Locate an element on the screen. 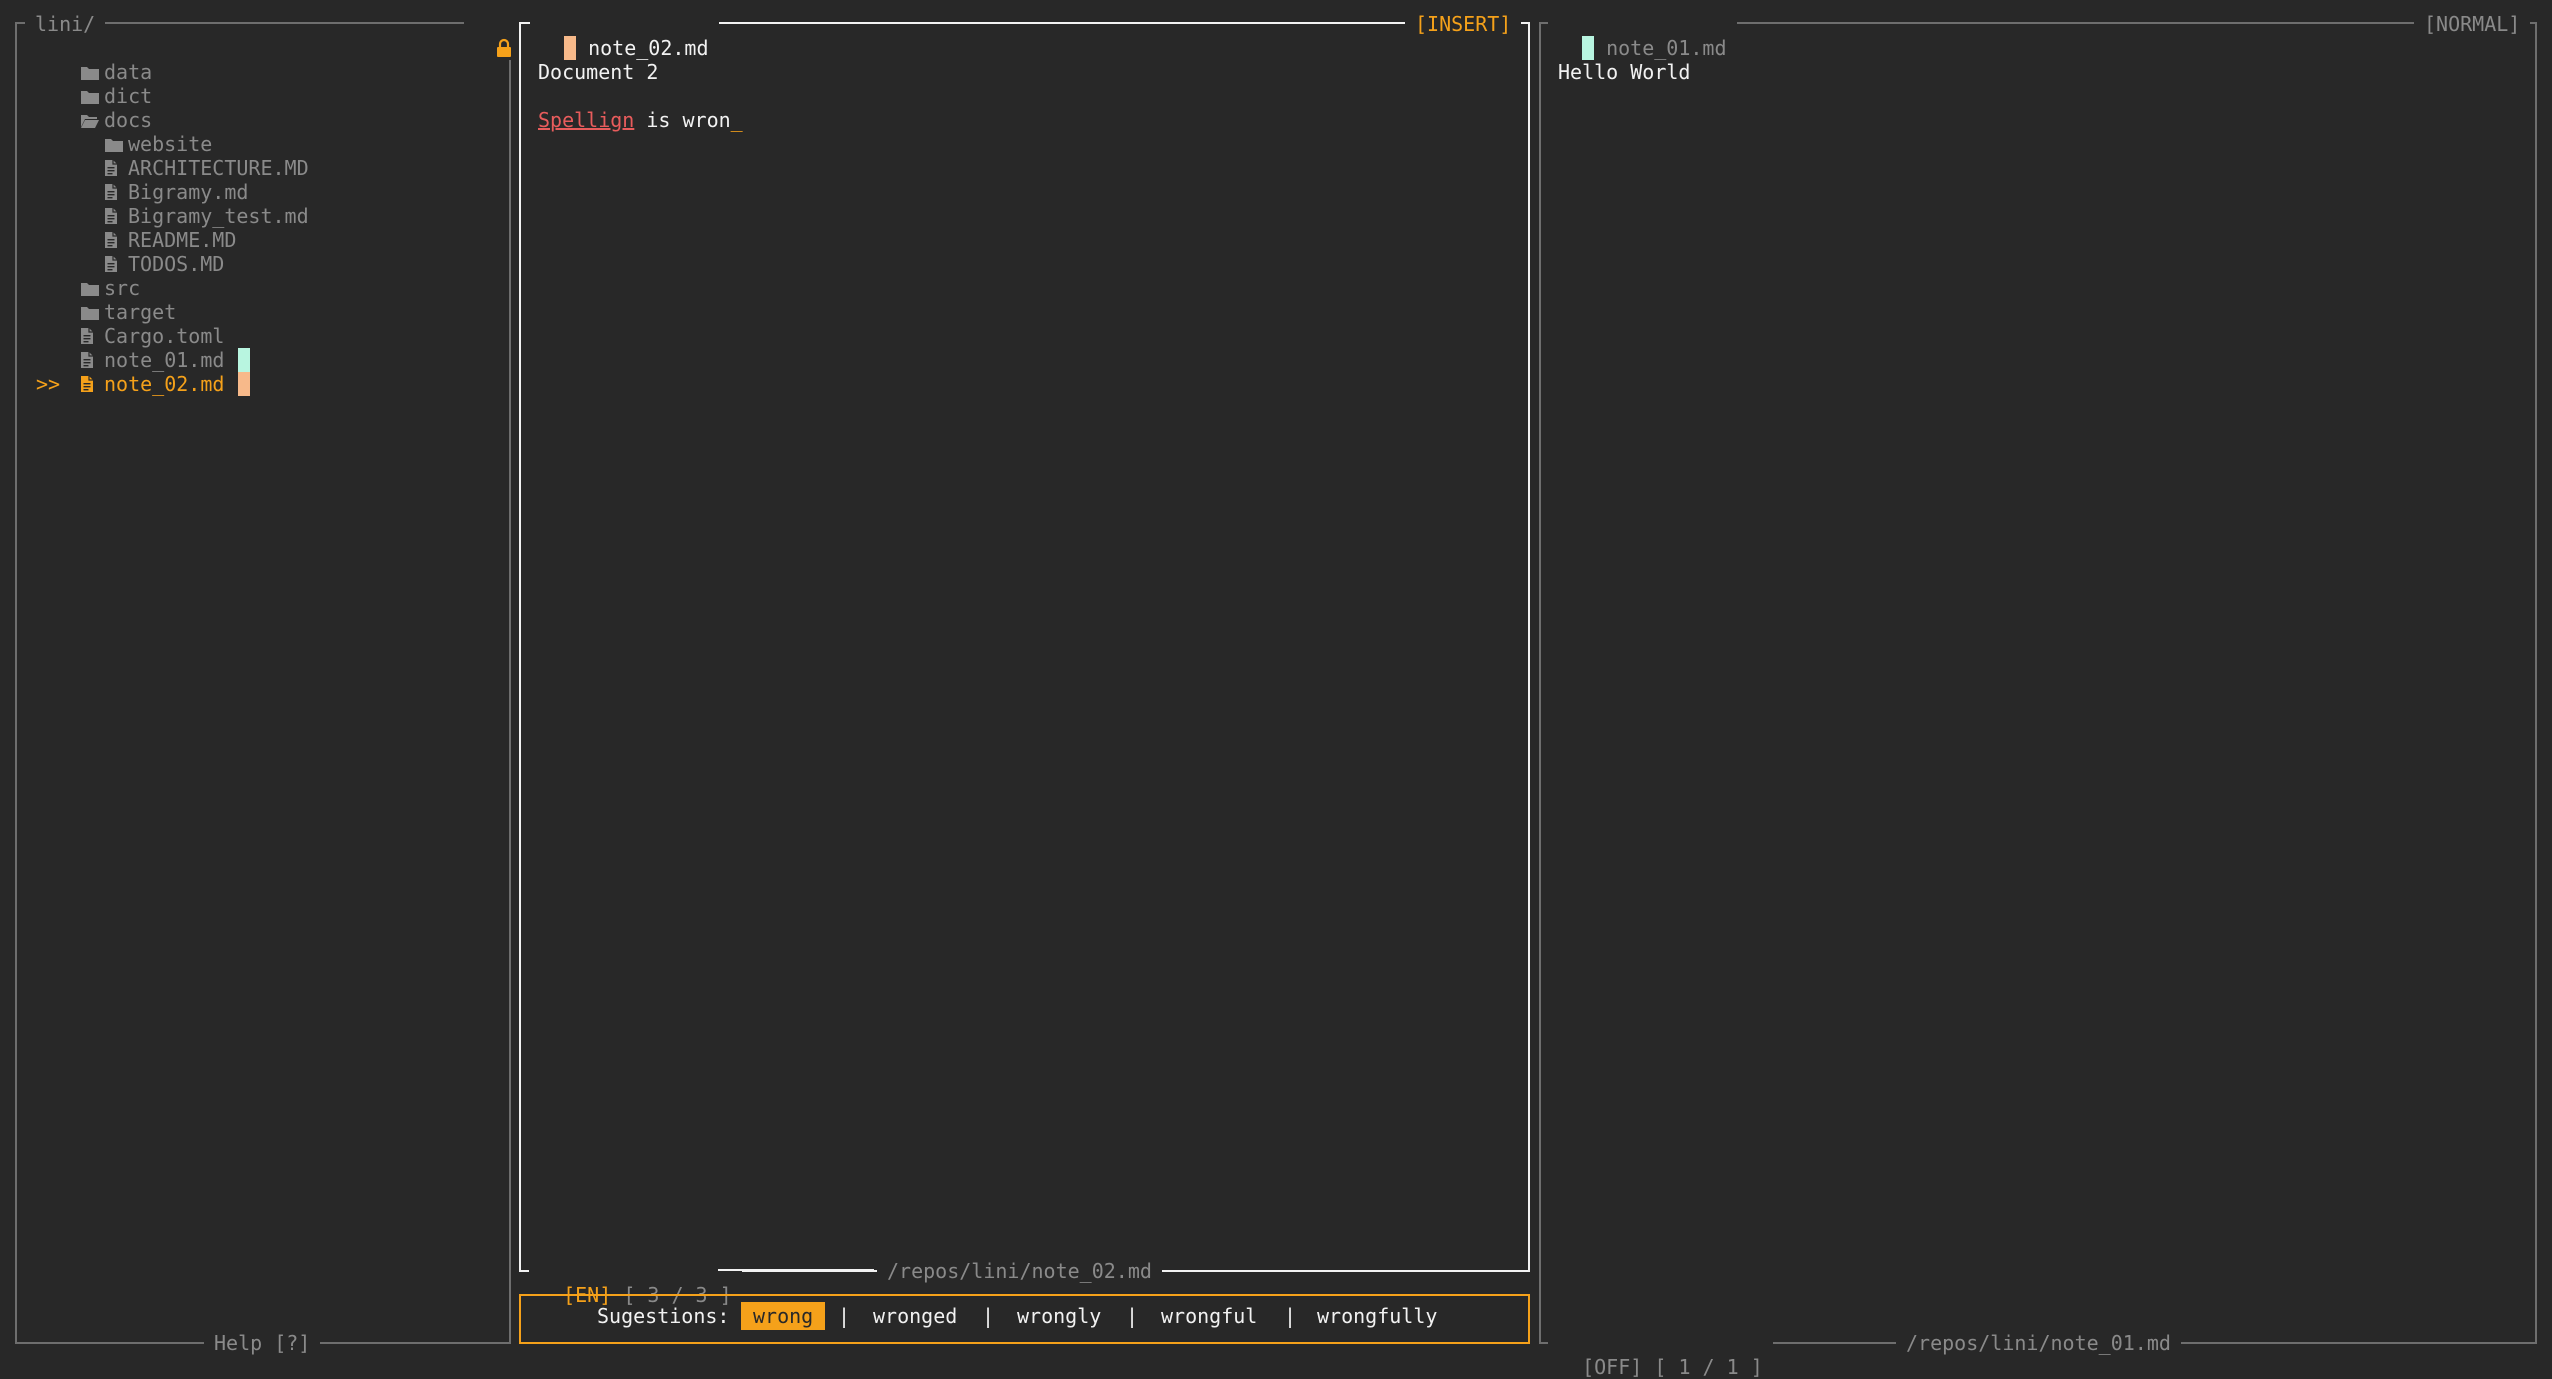 The image size is (2552, 1379). help-hint: Help [?] is located at coordinates (262, 1343).